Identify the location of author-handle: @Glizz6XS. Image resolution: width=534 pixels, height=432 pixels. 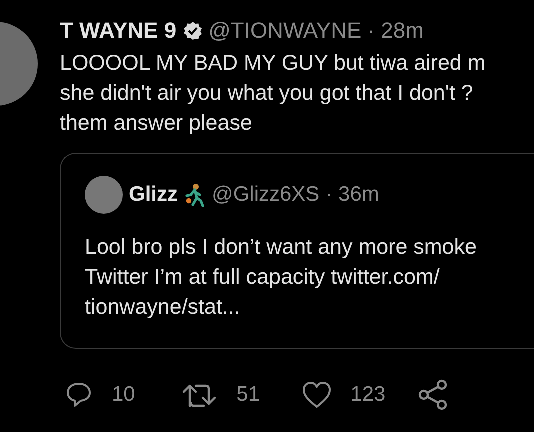
(266, 195).